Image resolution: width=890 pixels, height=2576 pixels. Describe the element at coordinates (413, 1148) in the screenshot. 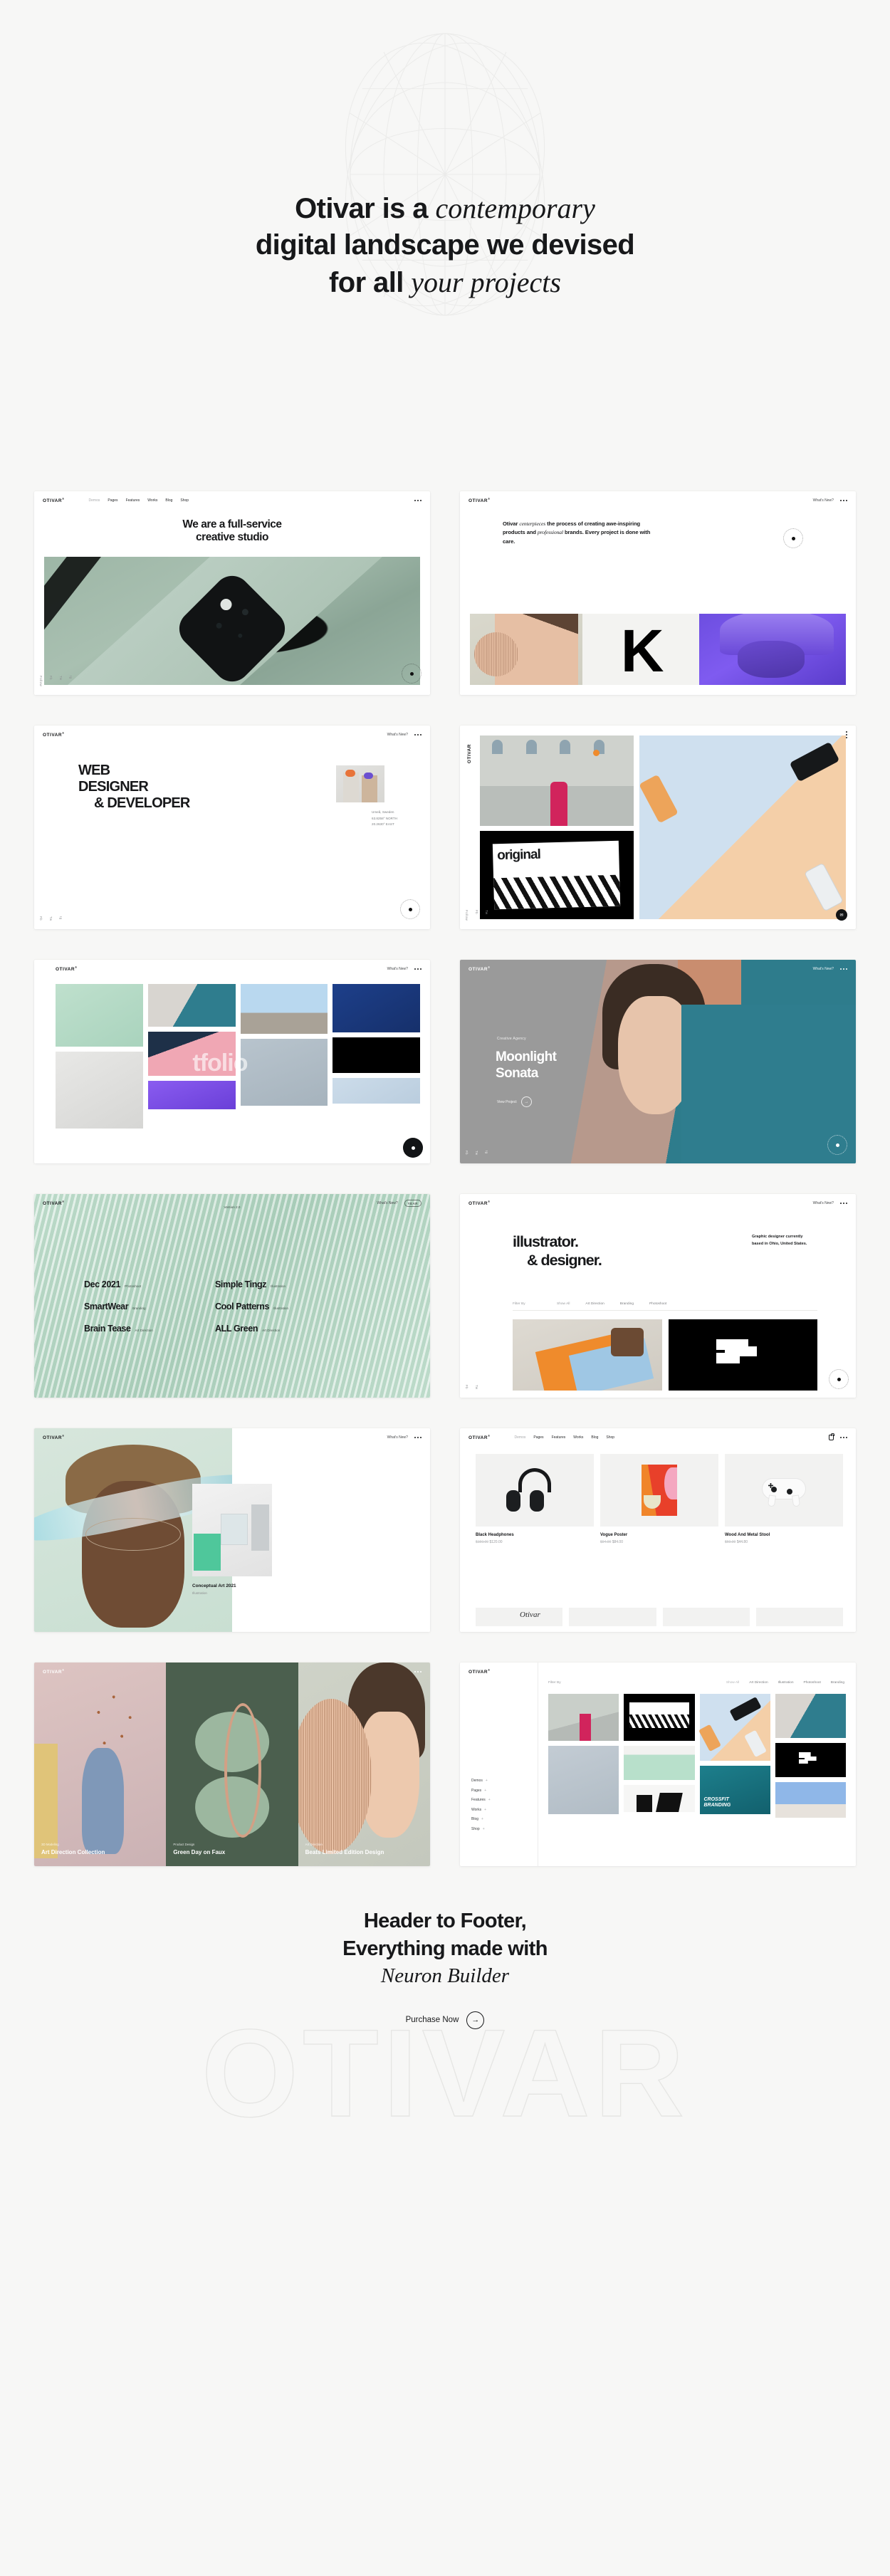

I see `cart-badge` at that location.